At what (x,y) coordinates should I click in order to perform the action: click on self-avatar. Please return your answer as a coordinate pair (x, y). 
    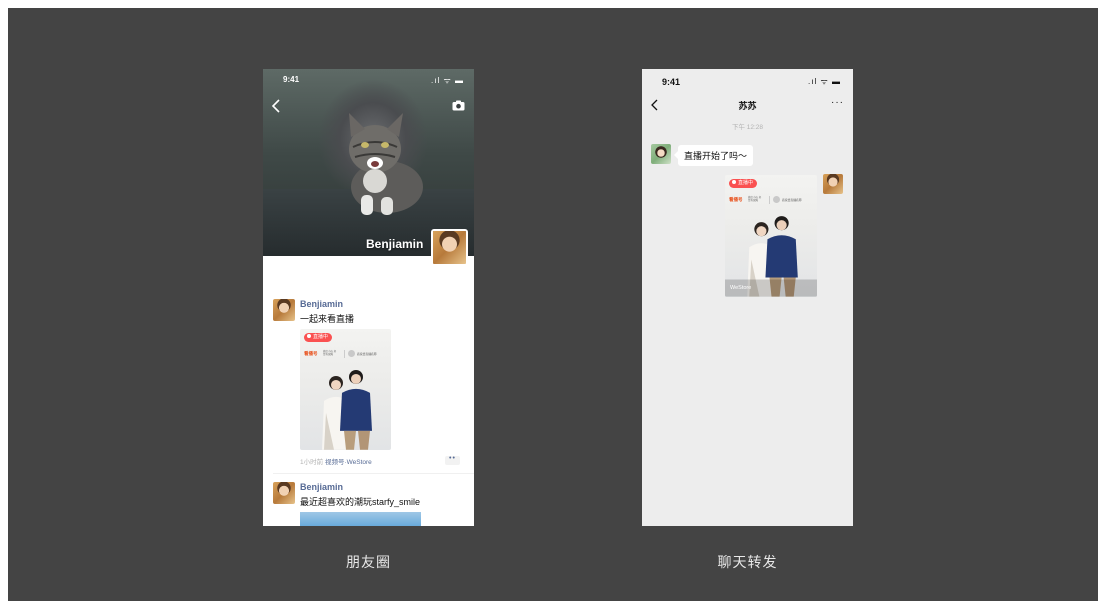
    Looking at the image, I should click on (833, 184).